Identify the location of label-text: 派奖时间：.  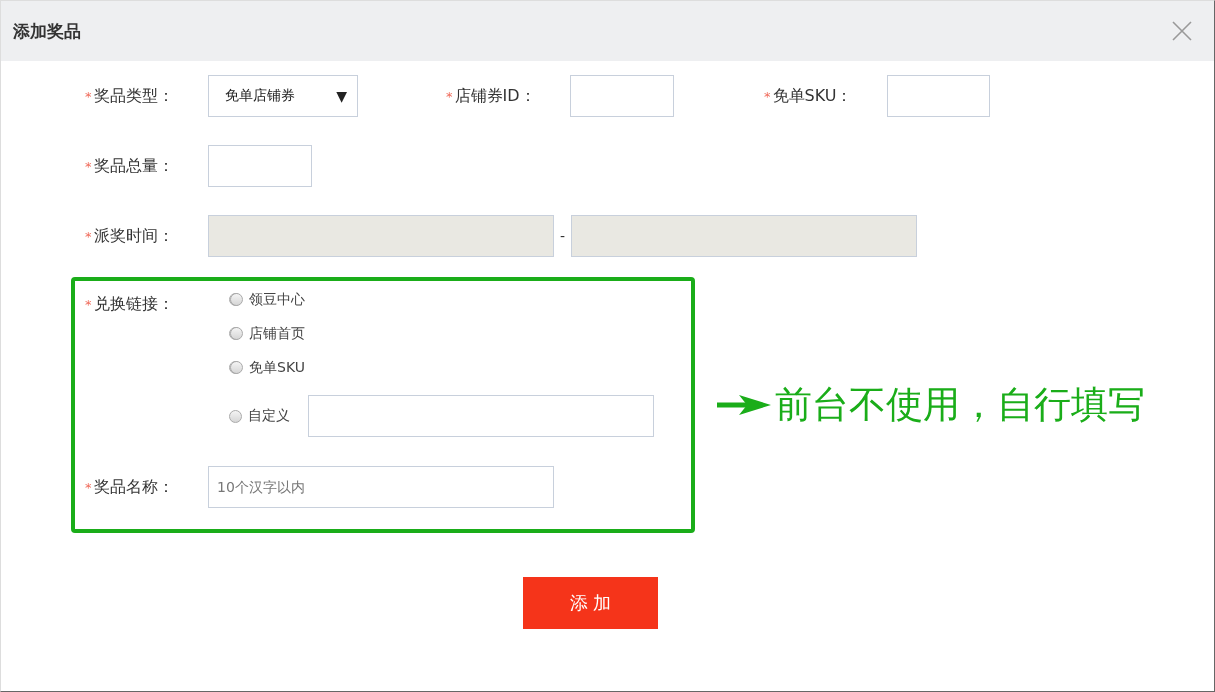
(133, 236).